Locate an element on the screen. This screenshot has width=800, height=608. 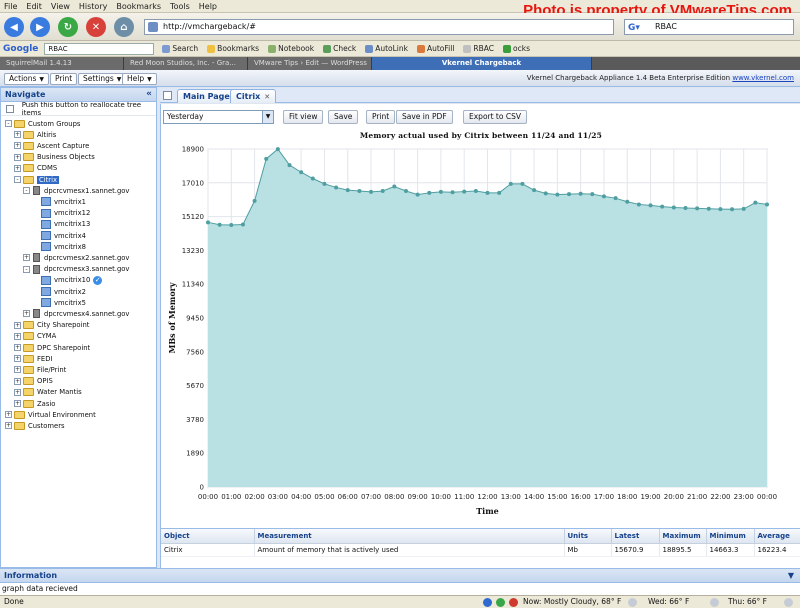
tree-item: + OPIS is located at coordinates (33, 381).